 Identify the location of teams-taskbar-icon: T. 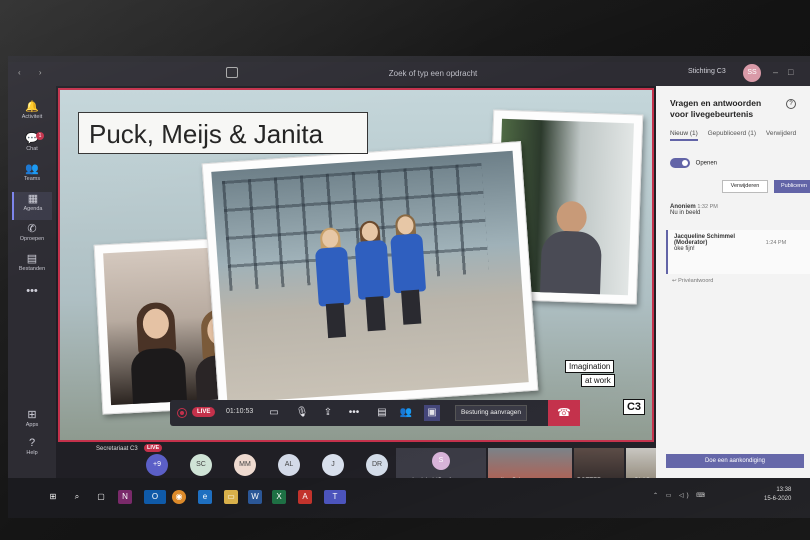
(335, 497).